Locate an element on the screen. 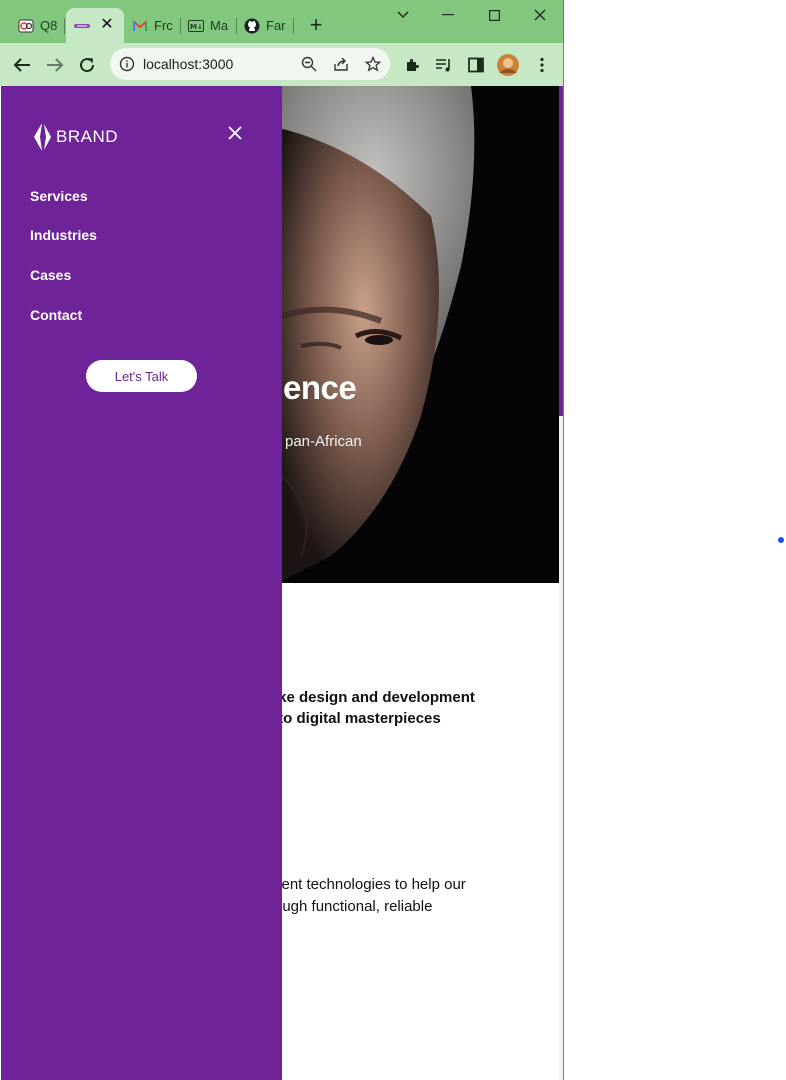  minimize-icon is located at coordinates (448, 15).